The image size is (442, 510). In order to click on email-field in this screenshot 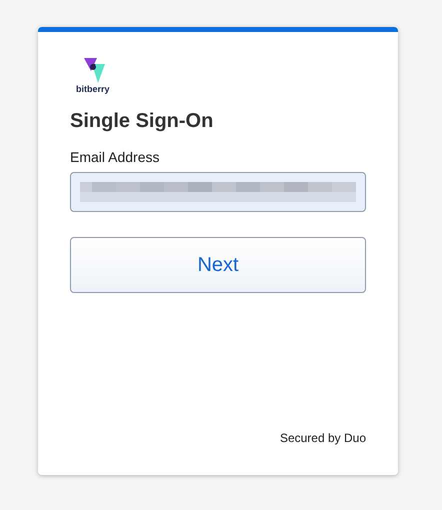, I will do `click(218, 192)`.